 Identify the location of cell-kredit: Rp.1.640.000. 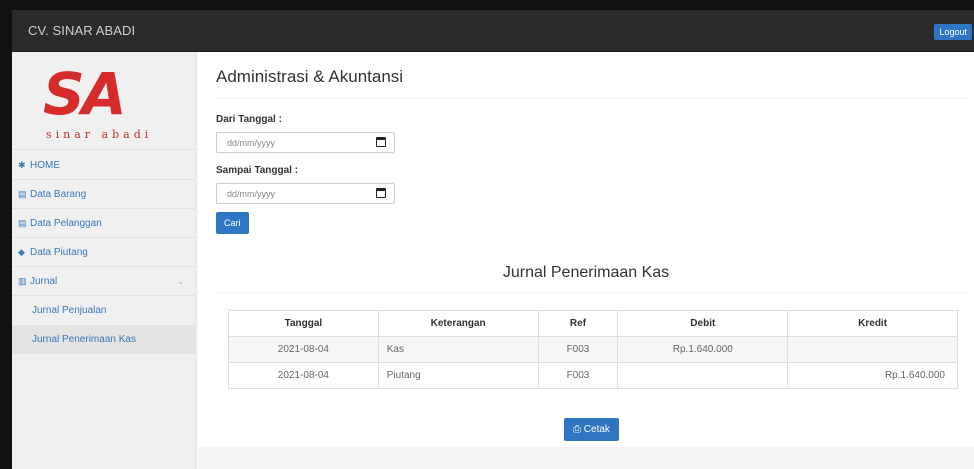
(872, 375).